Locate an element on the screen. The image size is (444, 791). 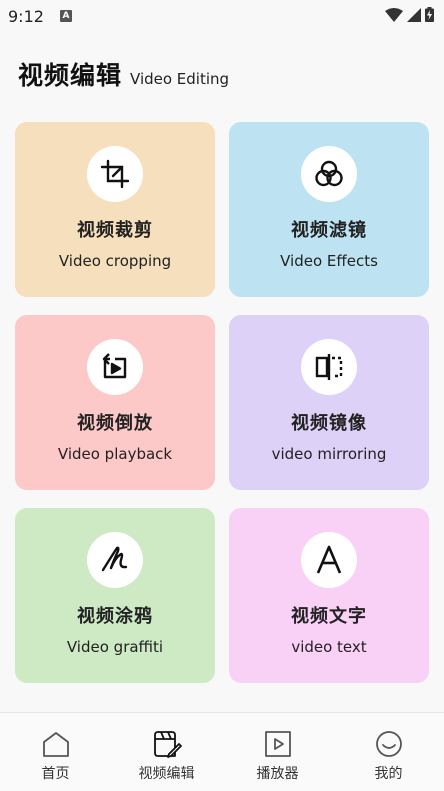
tab-mine: 我的 is located at coordinates (388, 748).